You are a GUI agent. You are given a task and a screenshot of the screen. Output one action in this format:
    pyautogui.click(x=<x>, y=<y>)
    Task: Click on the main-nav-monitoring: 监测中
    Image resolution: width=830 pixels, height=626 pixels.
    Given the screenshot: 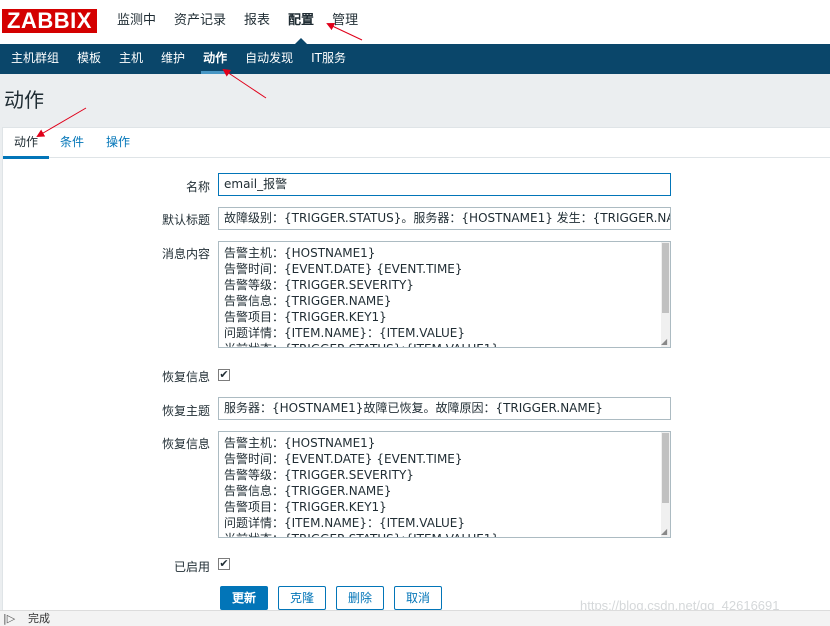 What is the action you would take?
    pyautogui.click(x=136, y=22)
    